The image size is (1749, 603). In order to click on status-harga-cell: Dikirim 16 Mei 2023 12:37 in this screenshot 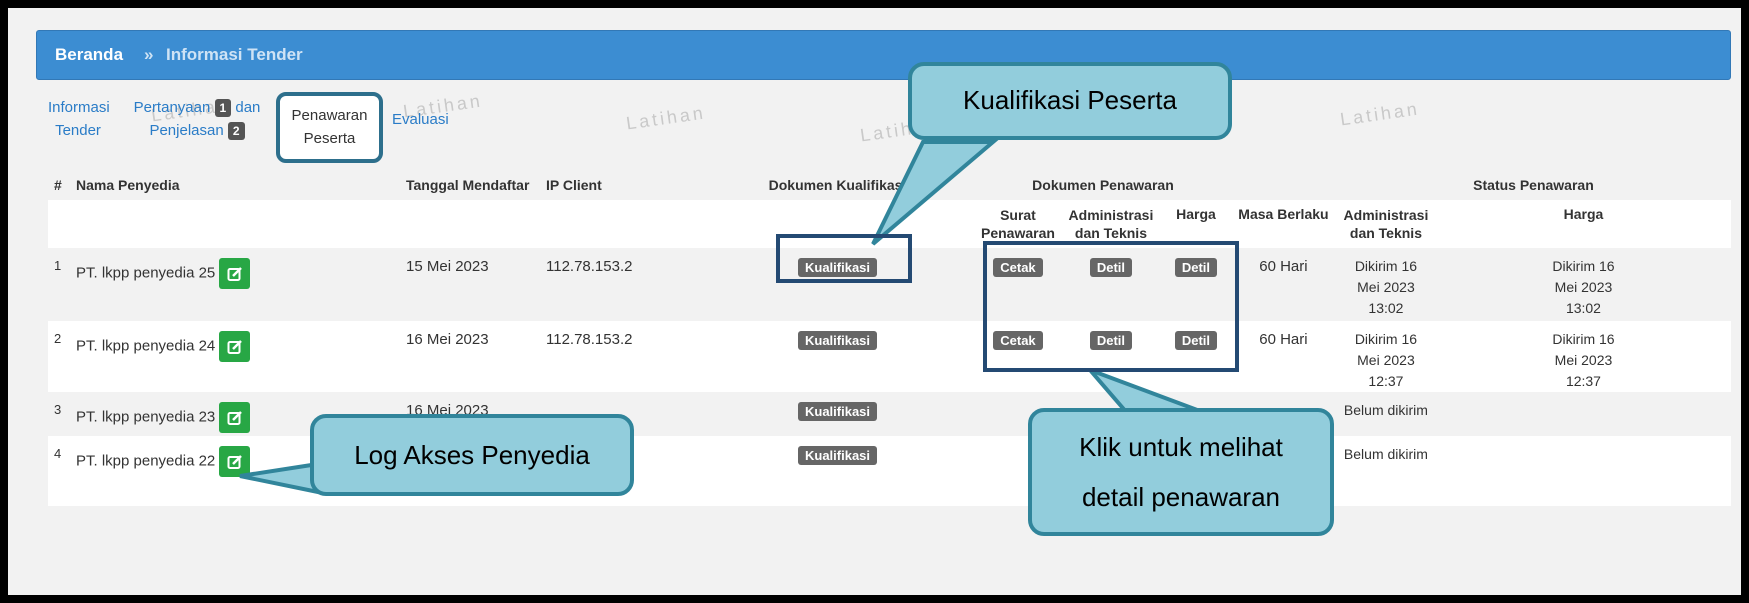, I will do `click(1583, 356)`.